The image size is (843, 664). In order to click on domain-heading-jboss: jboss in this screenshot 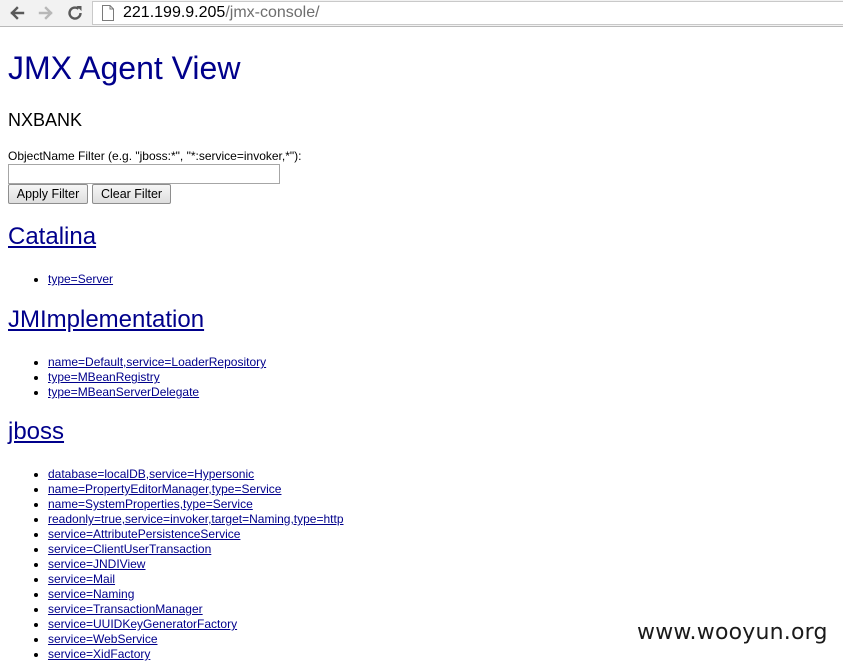, I will do `click(36, 432)`.